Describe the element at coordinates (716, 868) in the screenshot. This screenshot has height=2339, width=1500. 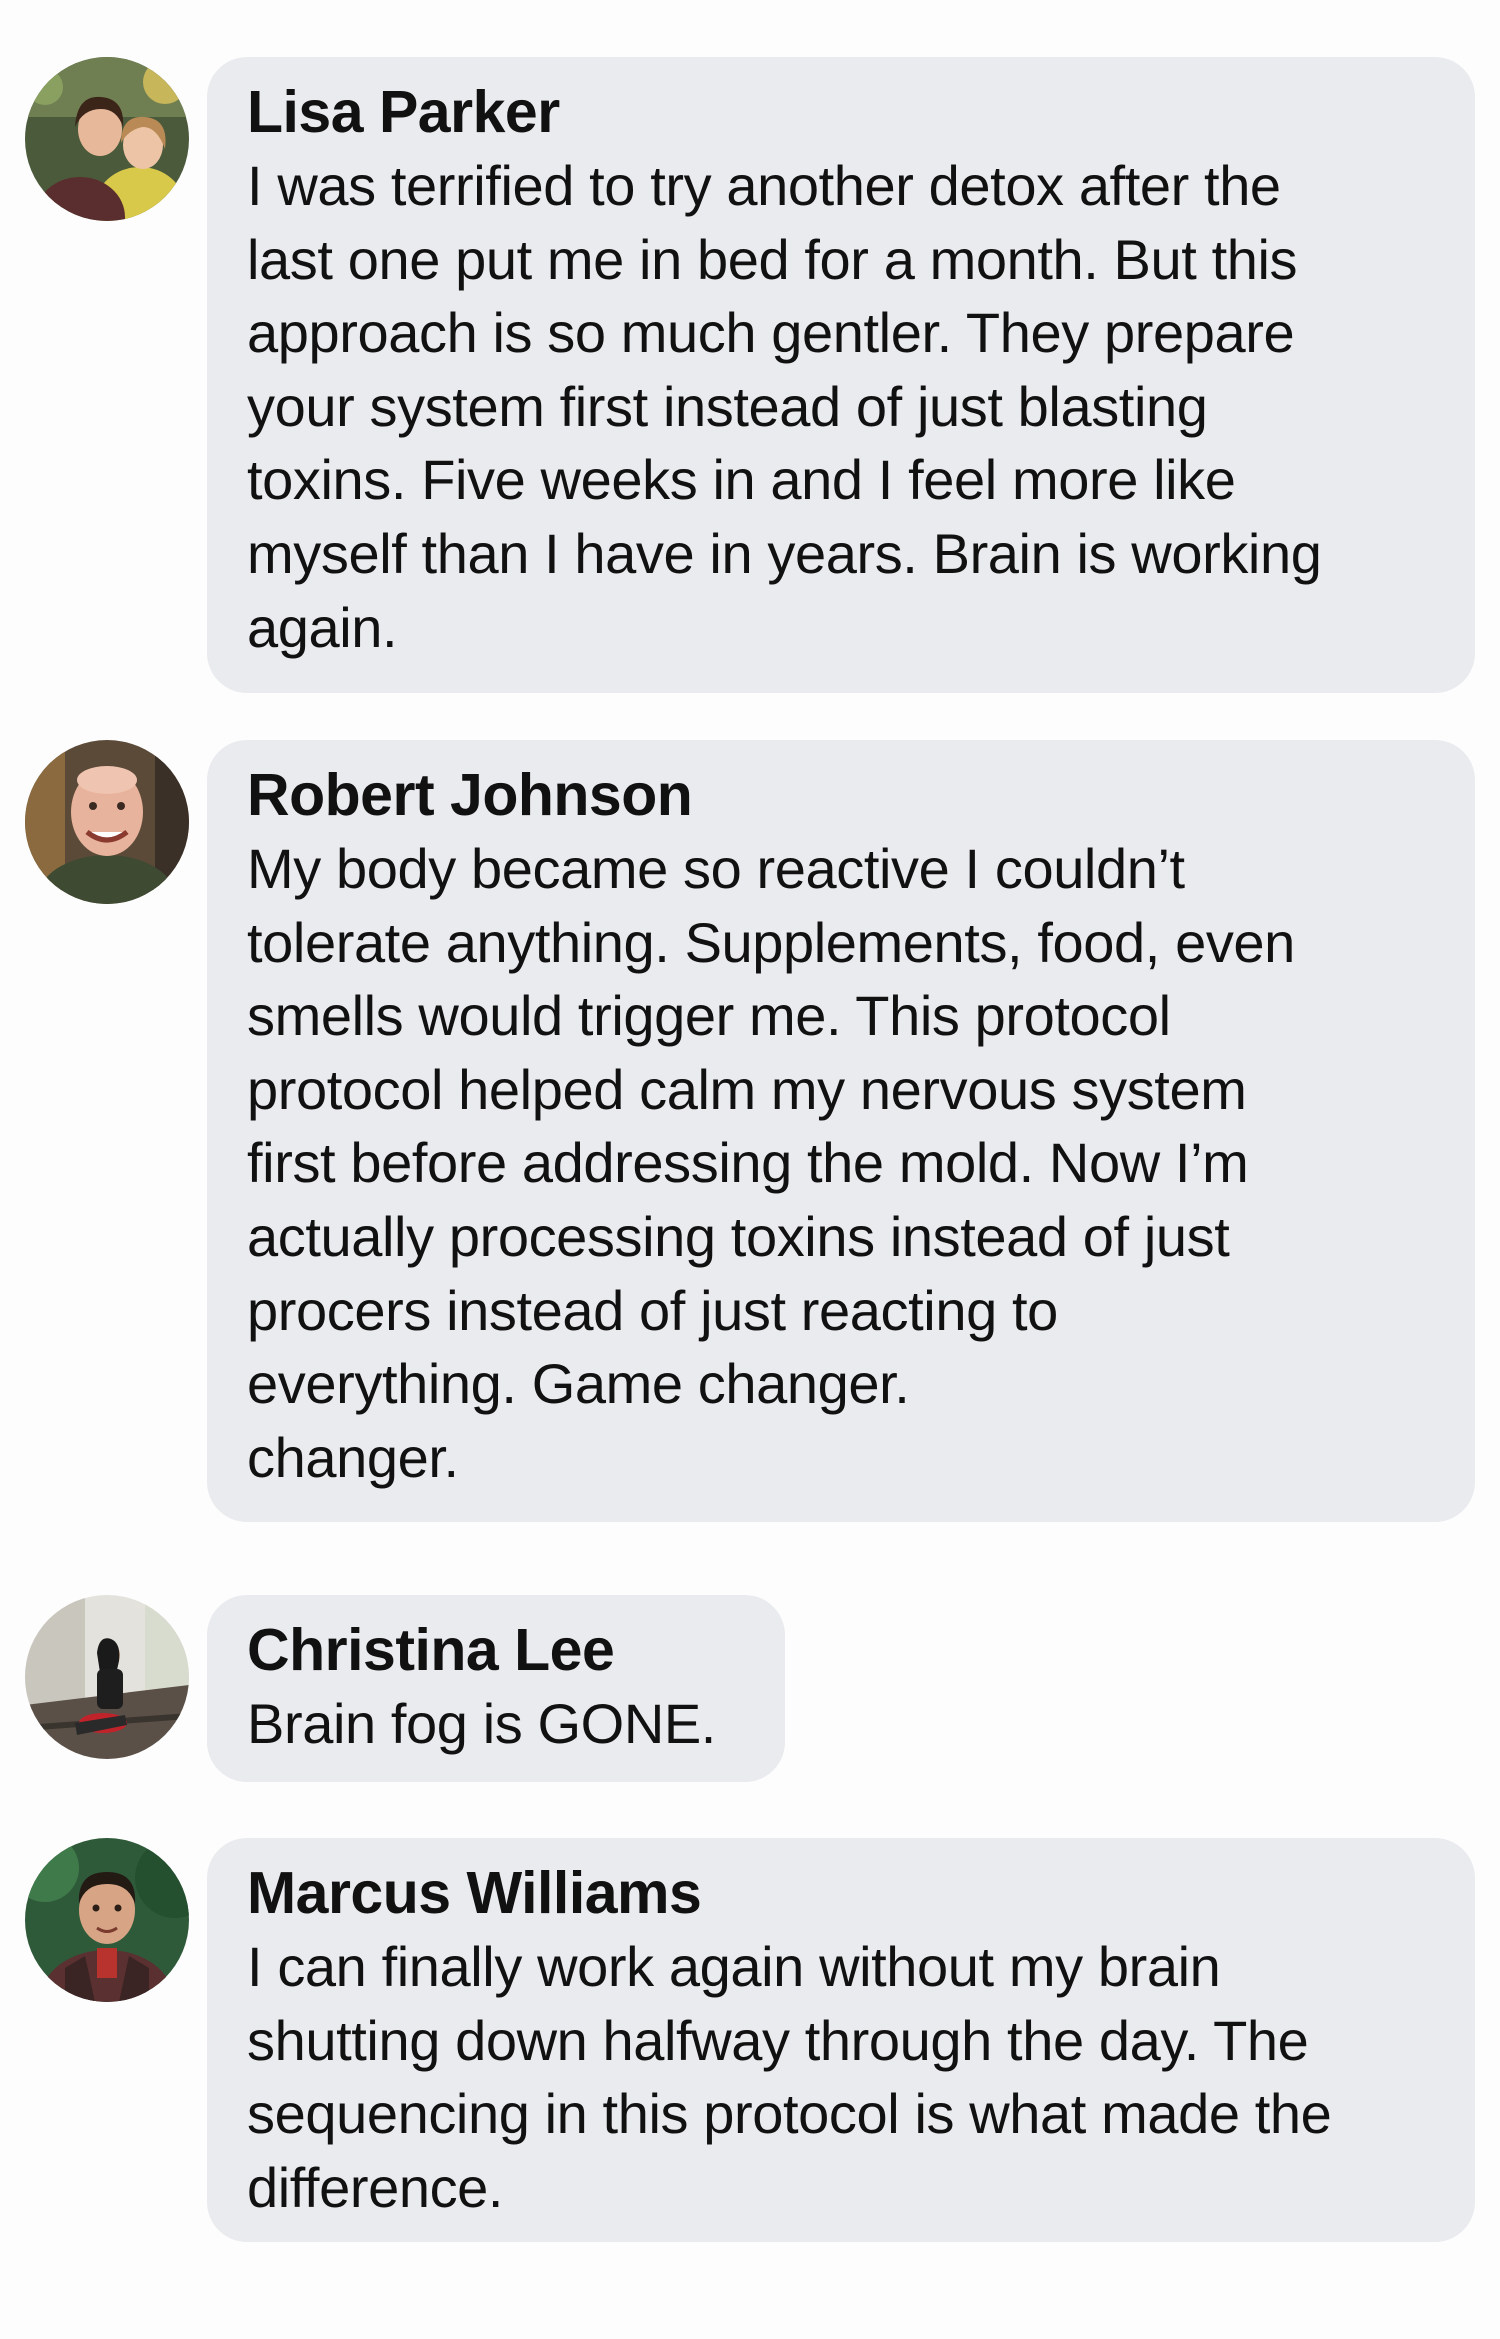
I see `comment-text-line: My body became so reactive I couldn’t` at that location.